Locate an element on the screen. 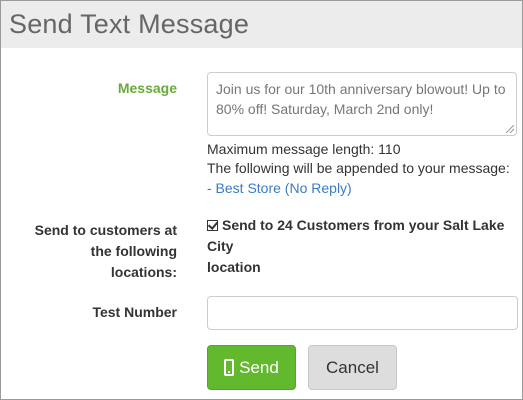  send-button: Send is located at coordinates (251, 367).